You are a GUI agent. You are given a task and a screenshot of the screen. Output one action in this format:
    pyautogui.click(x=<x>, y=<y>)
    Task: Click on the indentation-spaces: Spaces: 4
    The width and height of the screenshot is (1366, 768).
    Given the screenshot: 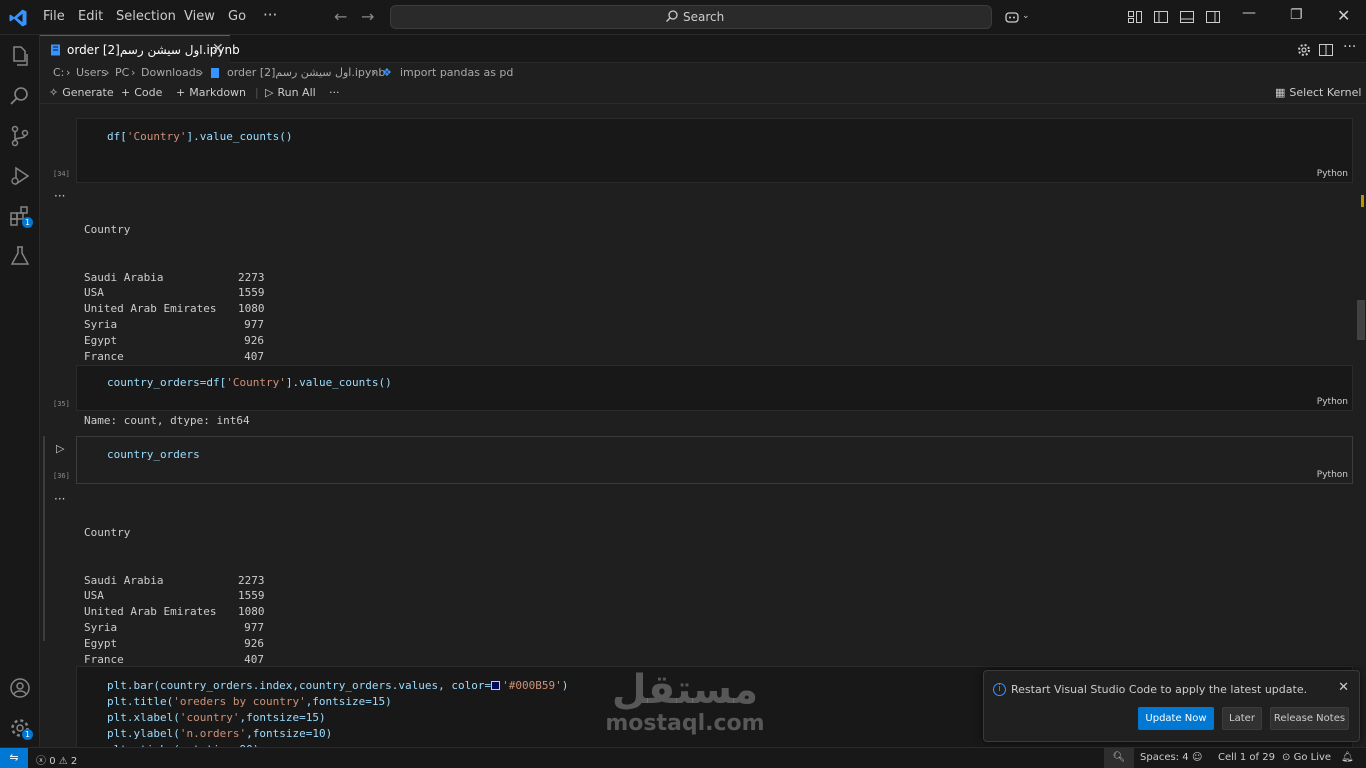 What is the action you would take?
    pyautogui.click(x=1164, y=757)
    